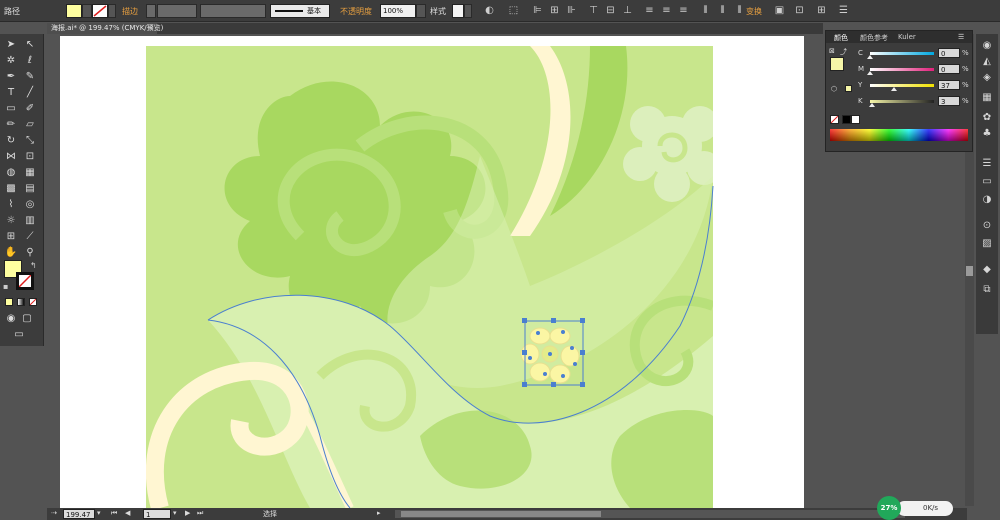 This screenshot has width=1000, height=520. I want to click on opacity-label: 不透明度, so click(356, 11).